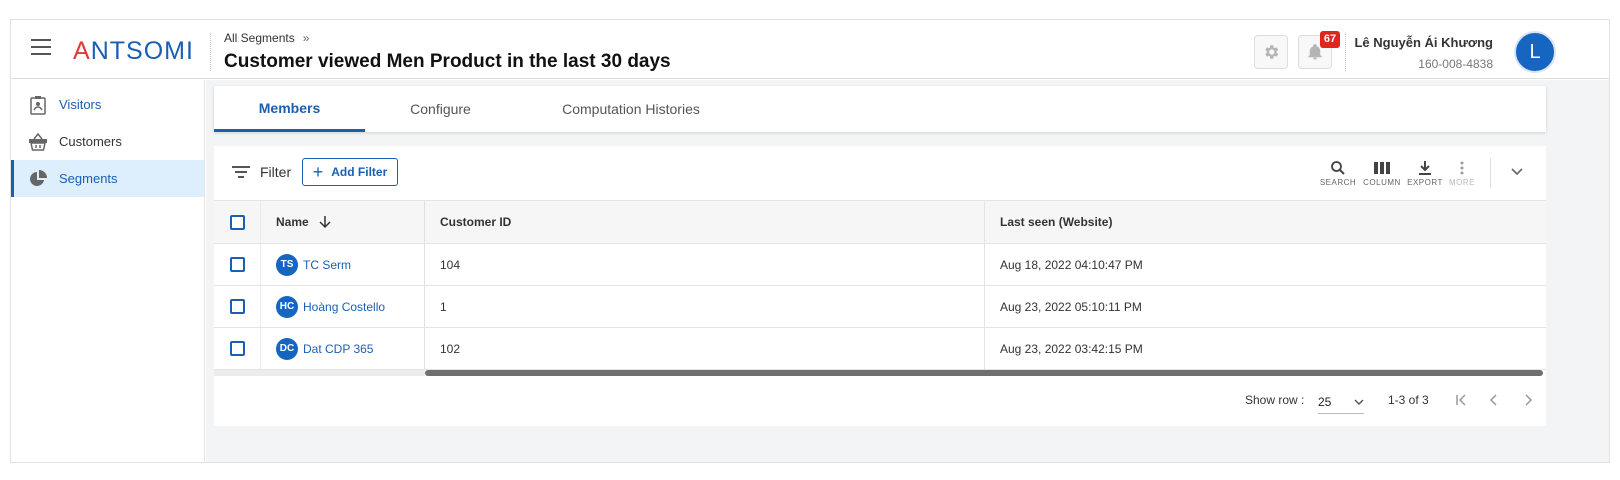  I want to click on column-header-label: Name, so click(292, 222).